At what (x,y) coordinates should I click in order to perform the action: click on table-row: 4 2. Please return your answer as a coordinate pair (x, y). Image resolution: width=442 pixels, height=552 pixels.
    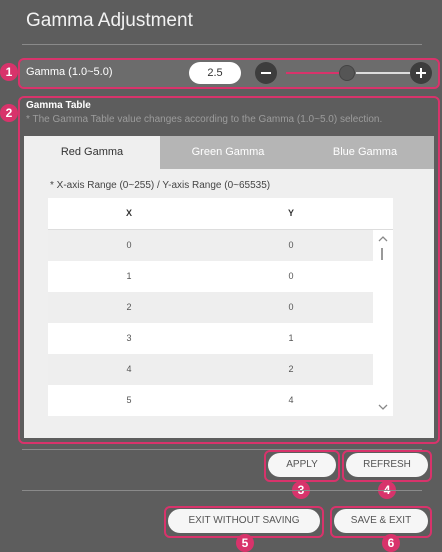
    Looking at the image, I should click on (220, 369).